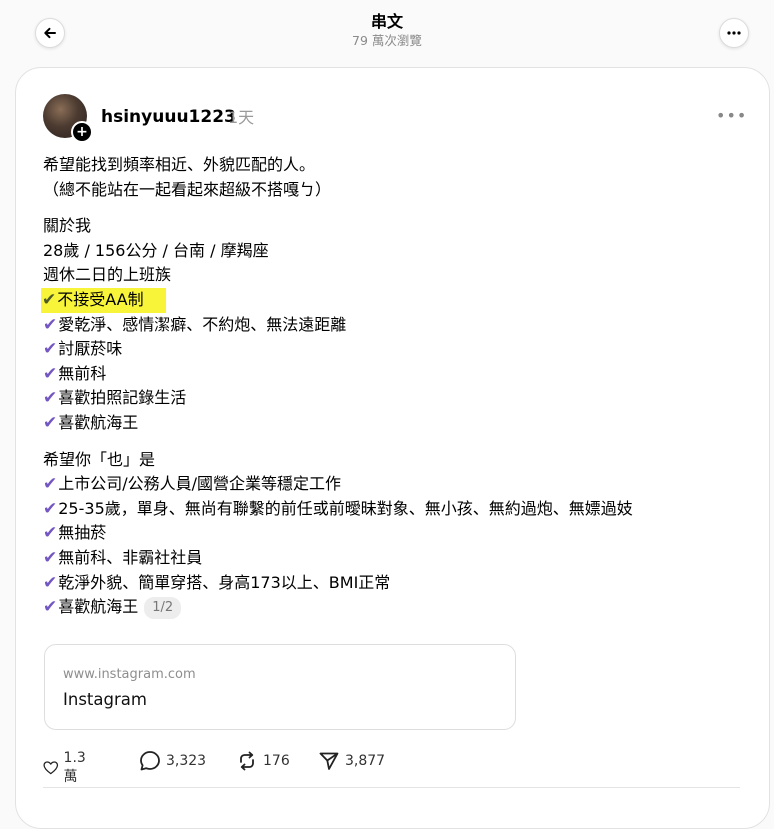 Image resolution: width=774 pixels, height=829 pixels. I want to click on avatar: +, so click(68, 118).